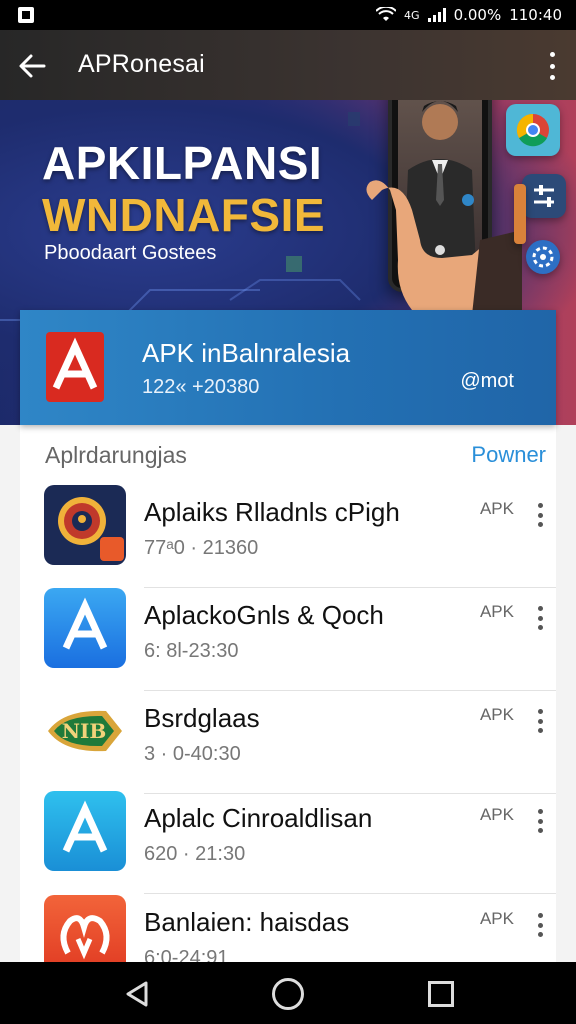  I want to click on banner-headline-2: WNDNAFSIE, so click(184, 215).